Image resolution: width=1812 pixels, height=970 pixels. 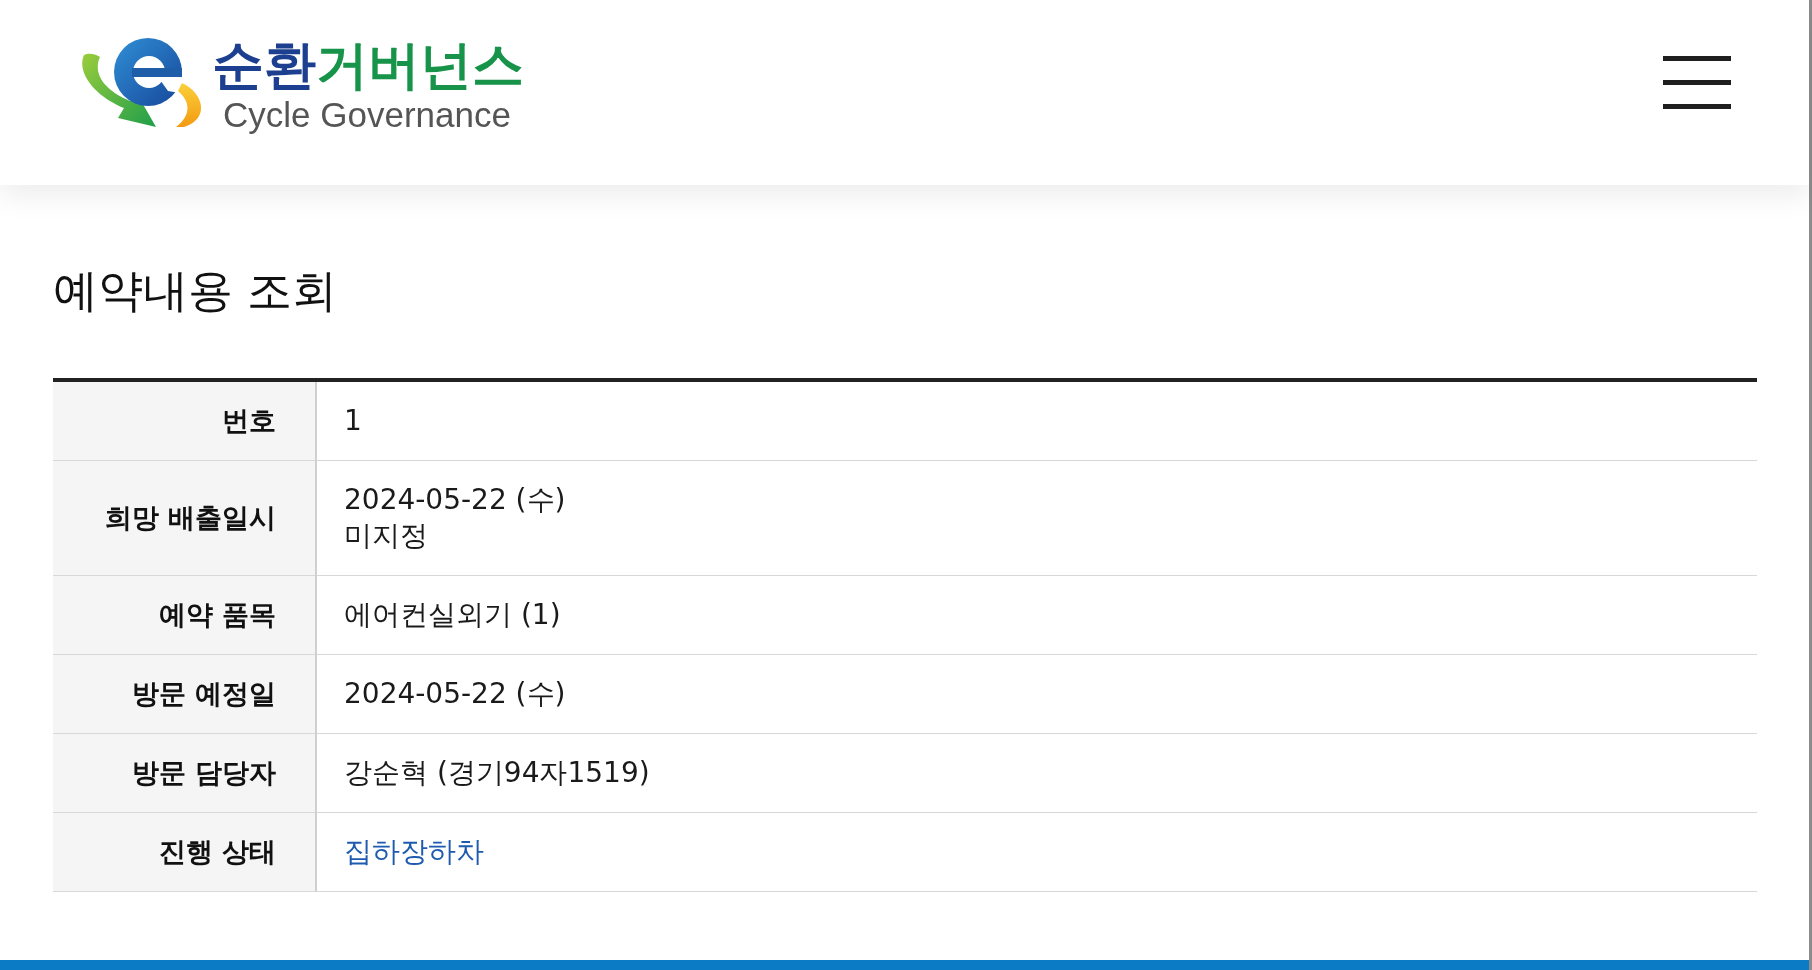 What do you see at coordinates (367, 115) in the screenshot?
I see `logo-subtitle: Cycle Governance` at bounding box center [367, 115].